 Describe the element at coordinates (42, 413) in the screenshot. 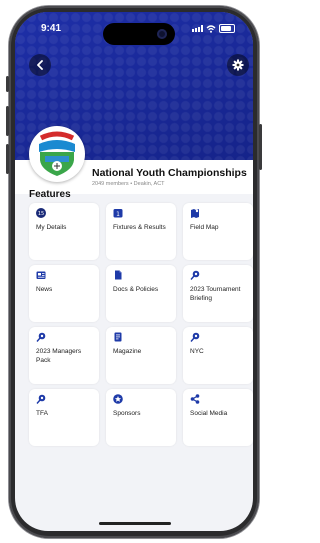

I see `tile-label: TFA` at that location.